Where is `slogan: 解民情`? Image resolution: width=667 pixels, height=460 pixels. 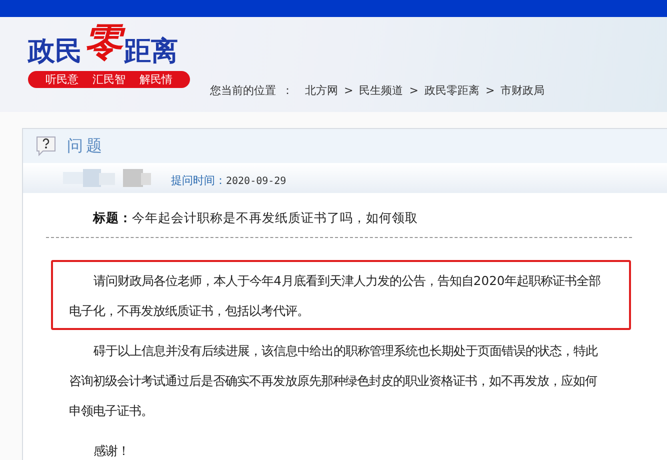 slogan: 解民情 is located at coordinates (156, 79).